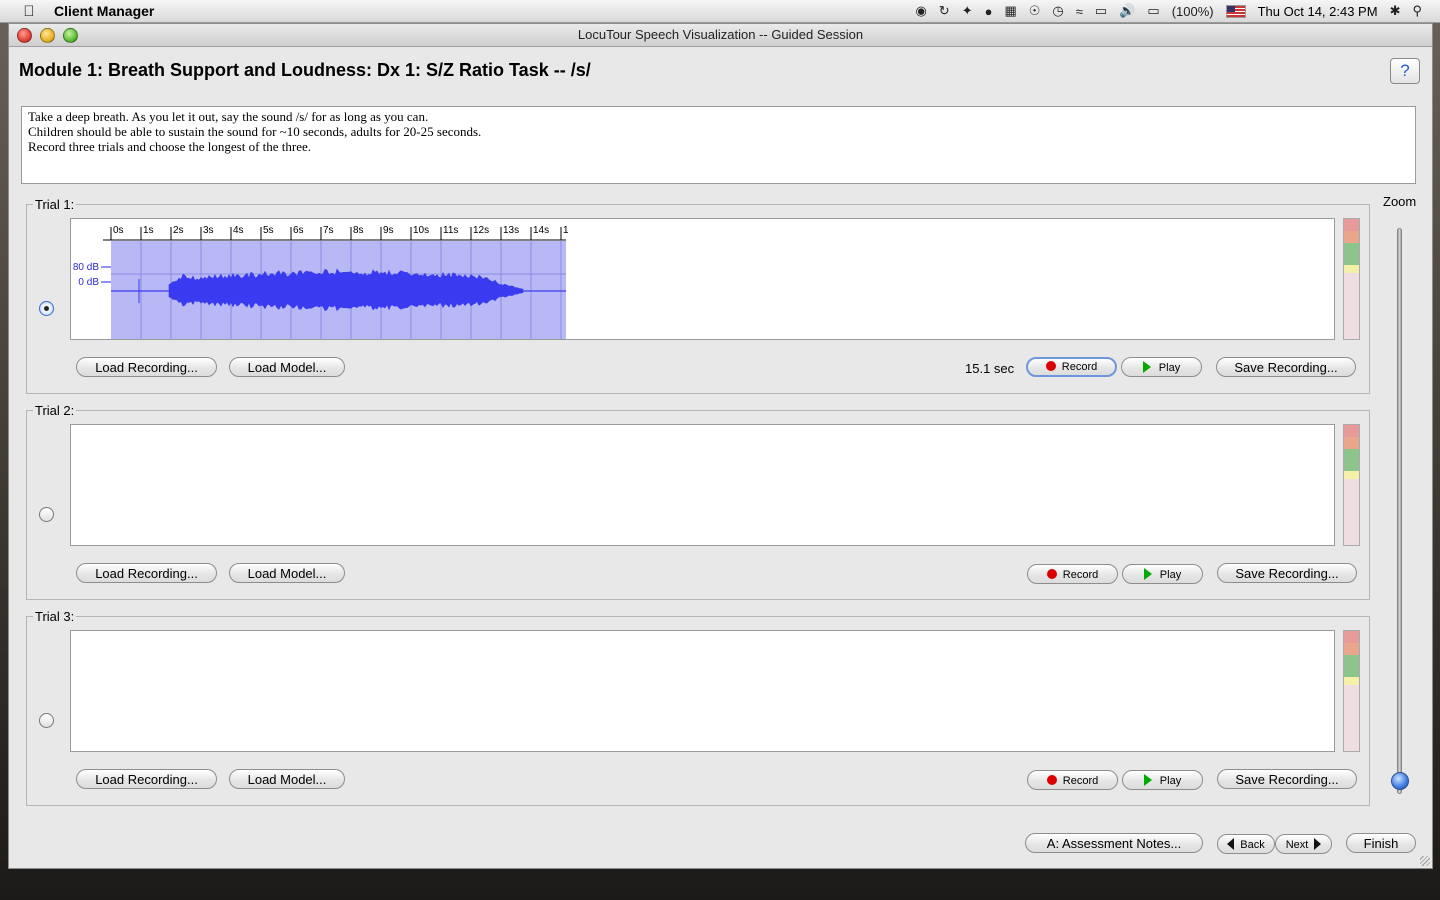  Describe the element at coordinates (1057, 11) in the screenshot. I see `time-machine-icon: ◷` at that location.